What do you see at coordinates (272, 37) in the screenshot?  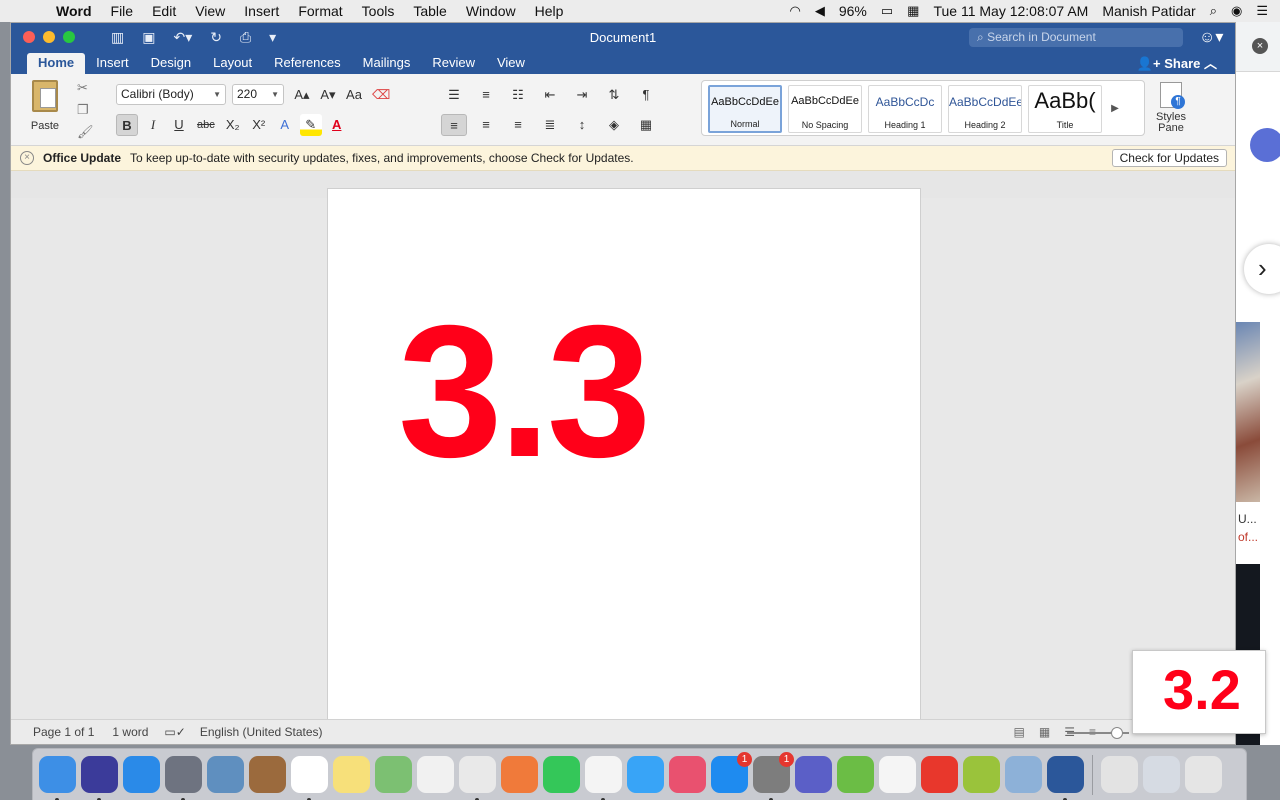 I see `customize-toolbar-icon: ▾` at bounding box center [272, 37].